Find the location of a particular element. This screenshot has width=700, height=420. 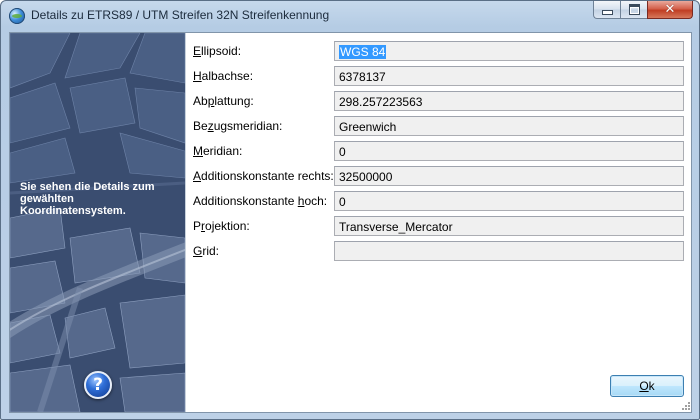

minimize-icon is located at coordinates (607, 12).